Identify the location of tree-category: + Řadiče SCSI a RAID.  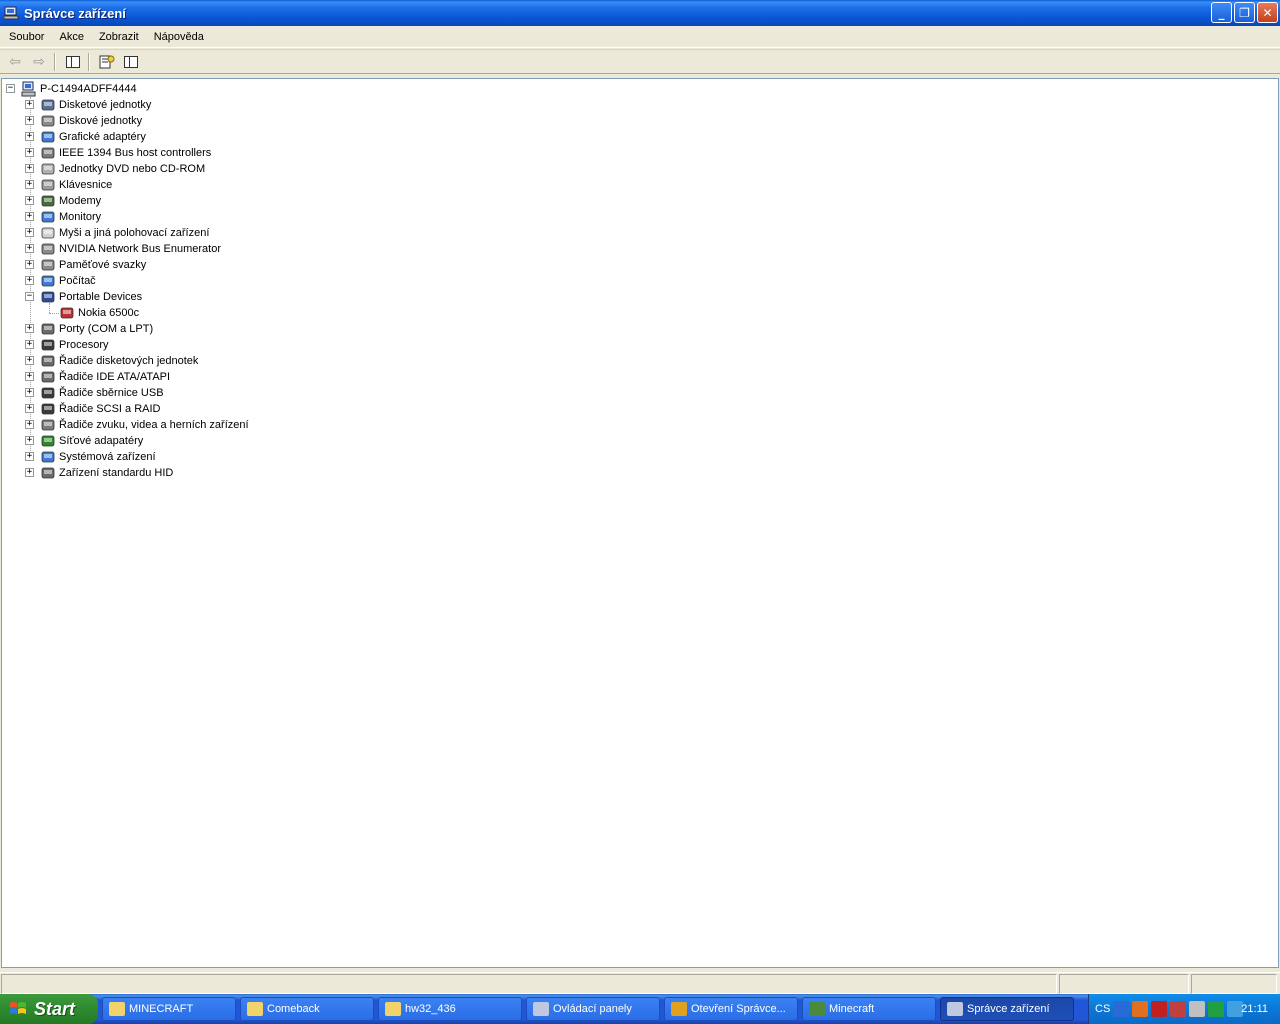
(92, 409).